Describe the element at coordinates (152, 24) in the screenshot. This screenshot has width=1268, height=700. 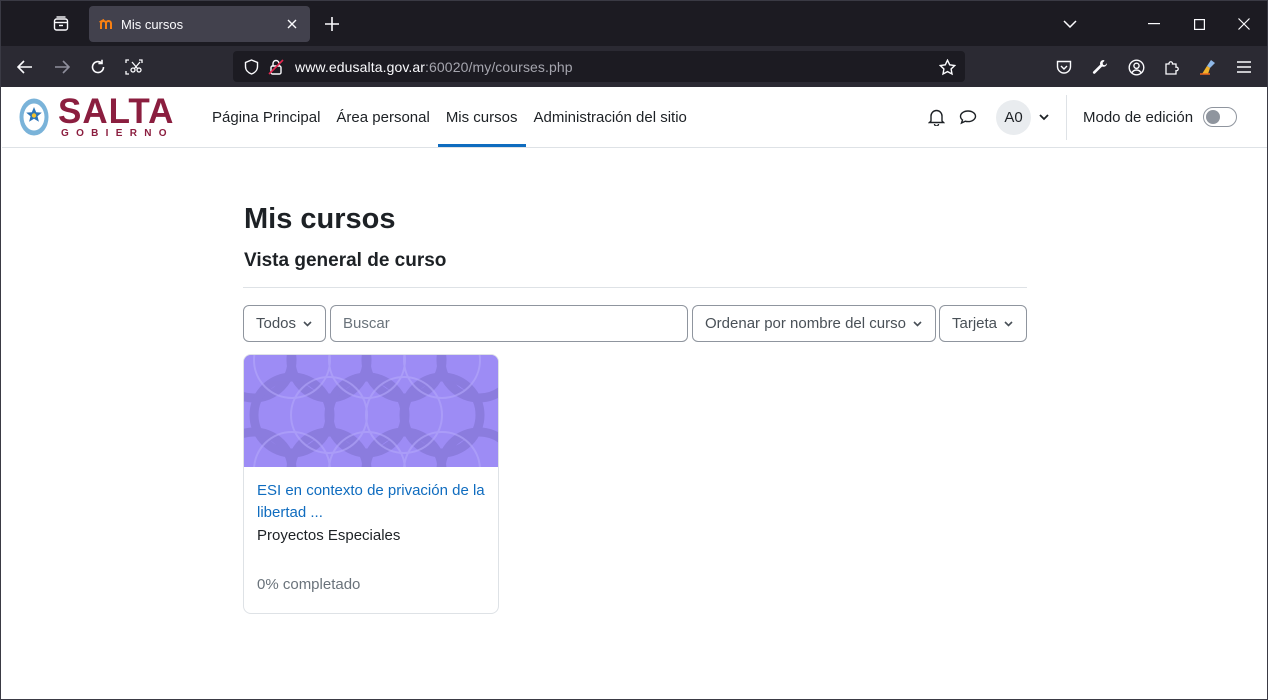
I see `tab-title: Mis cursos` at that location.